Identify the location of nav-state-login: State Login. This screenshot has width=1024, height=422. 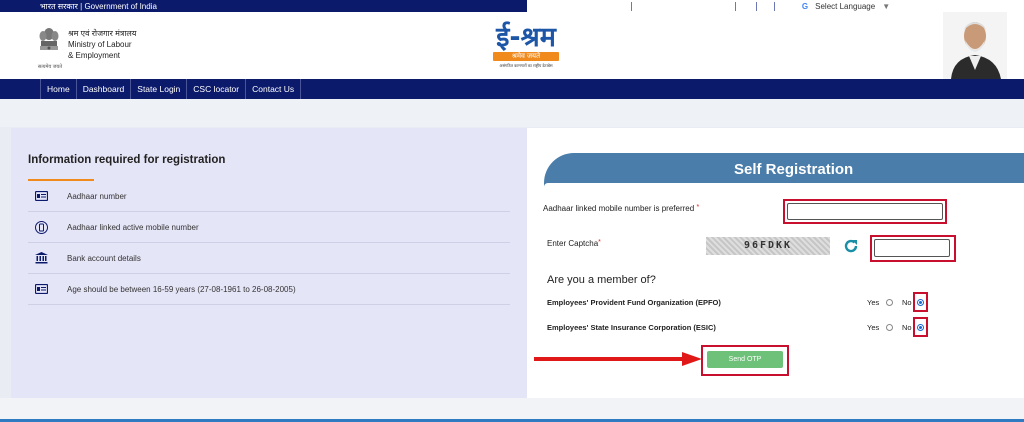
(159, 89).